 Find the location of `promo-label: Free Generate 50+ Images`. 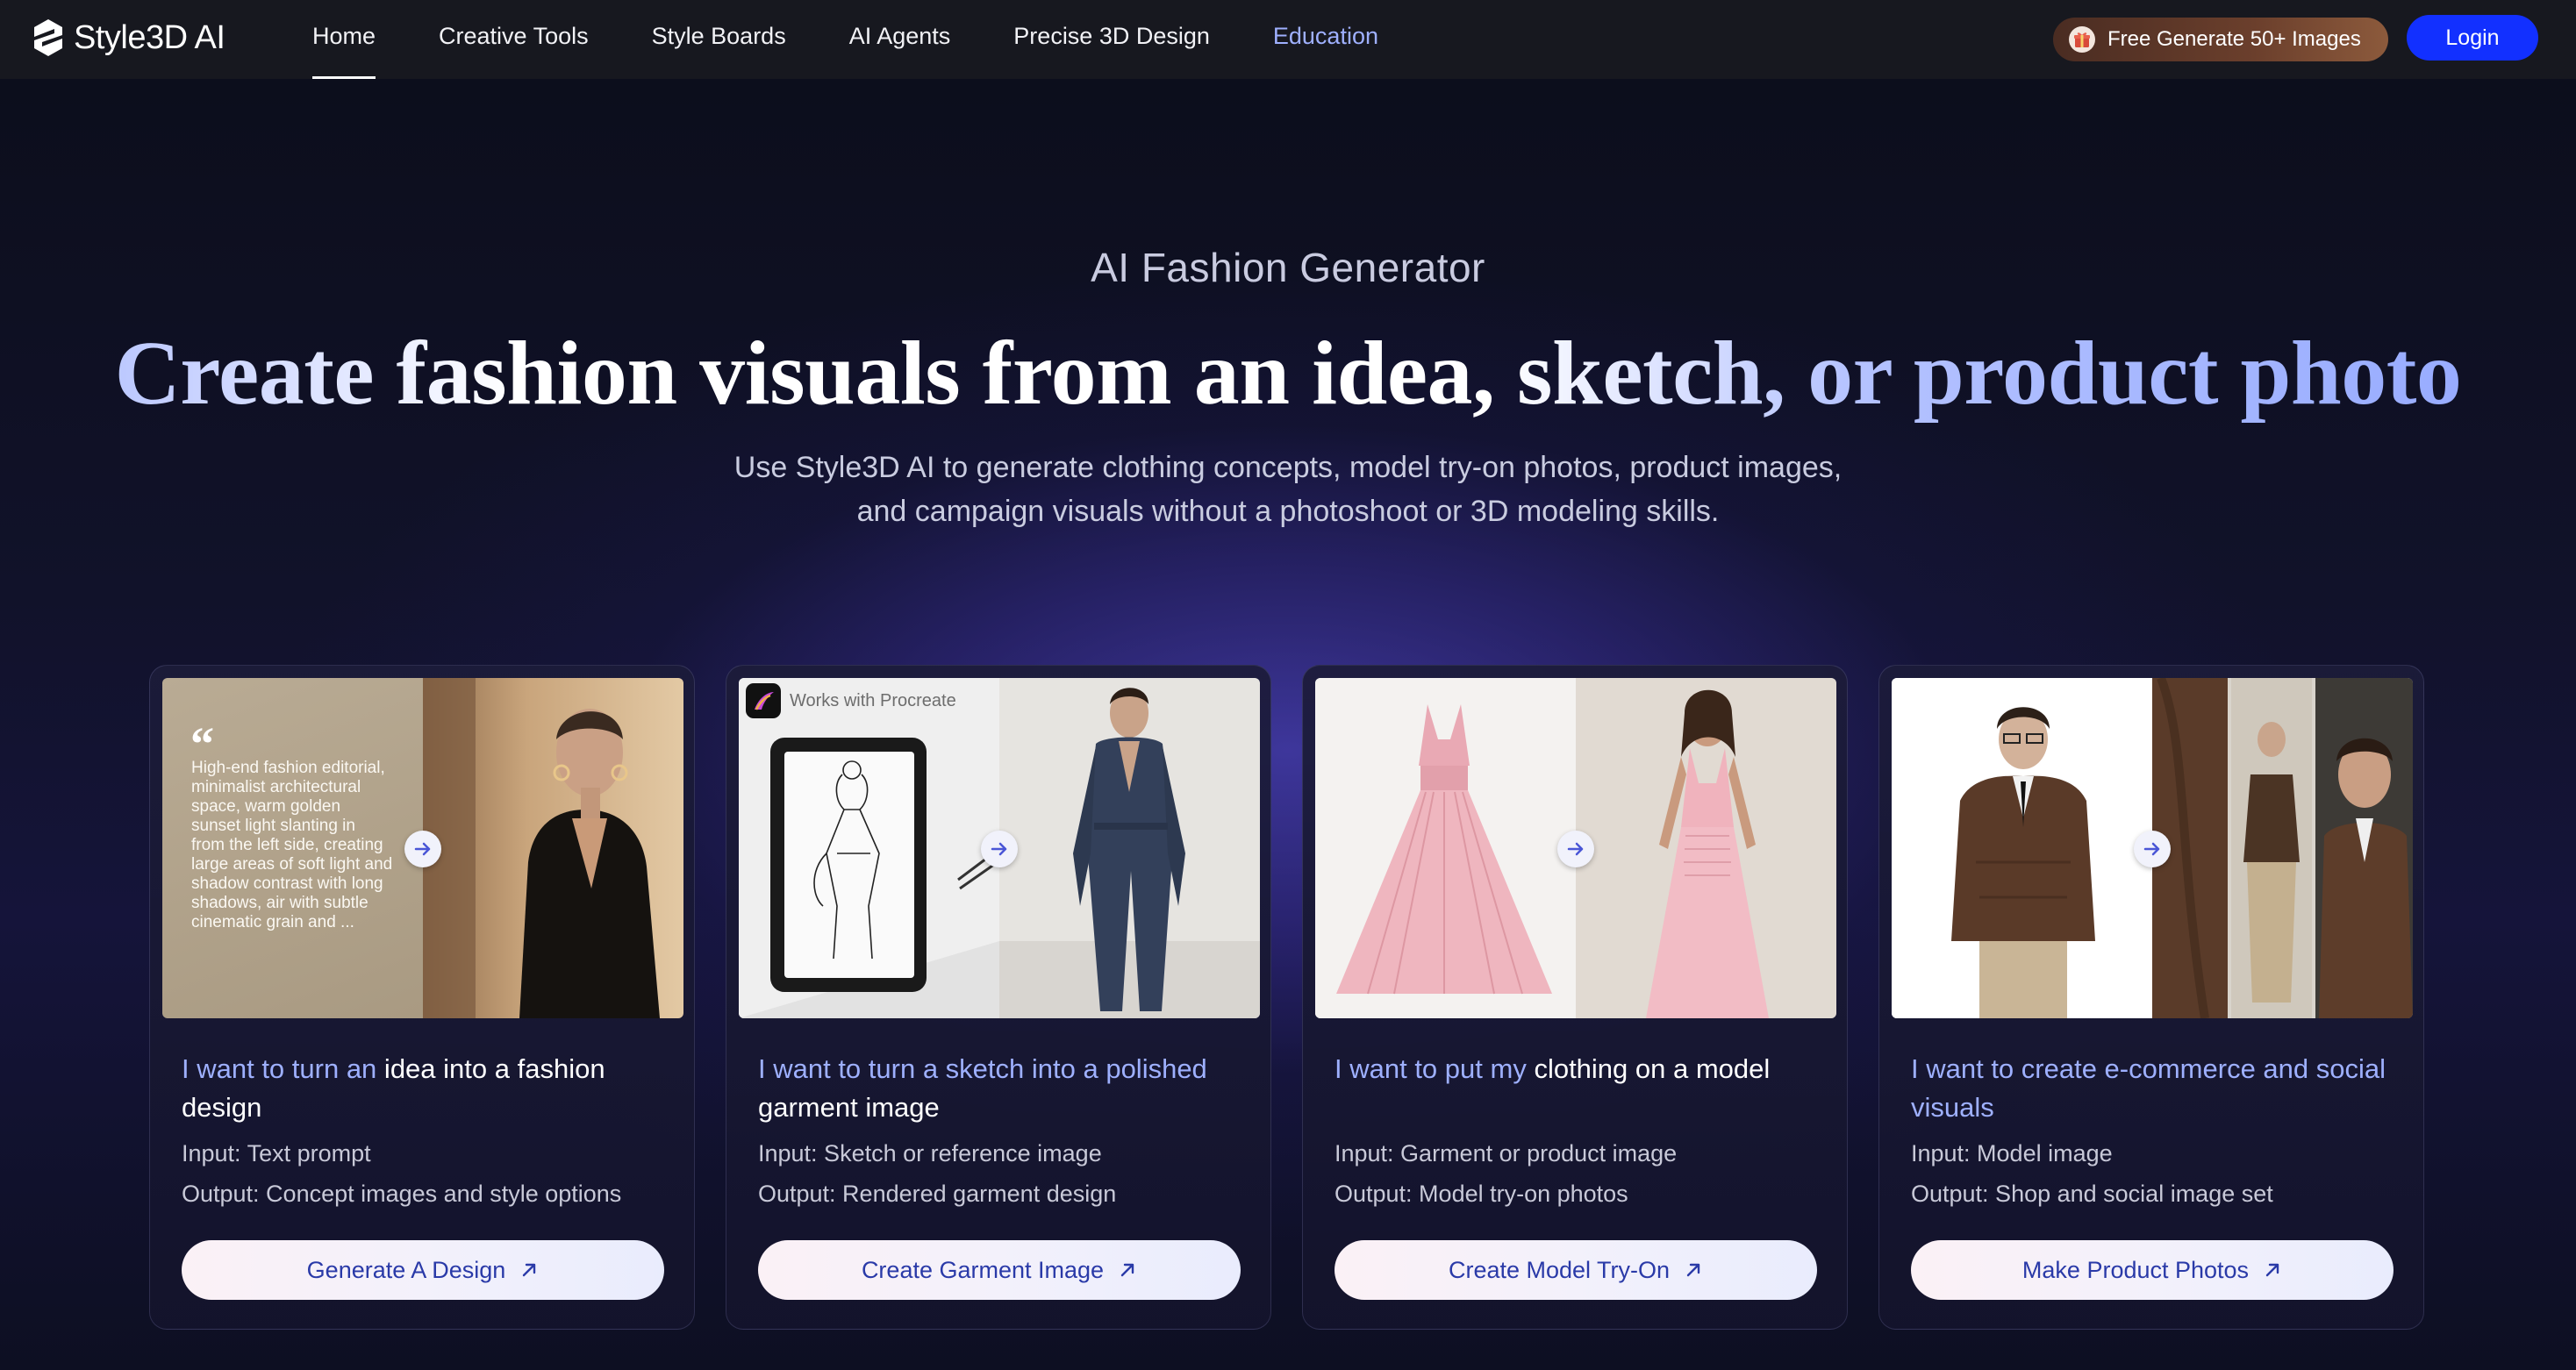

promo-label: Free Generate 50+ Images is located at coordinates (2234, 39).